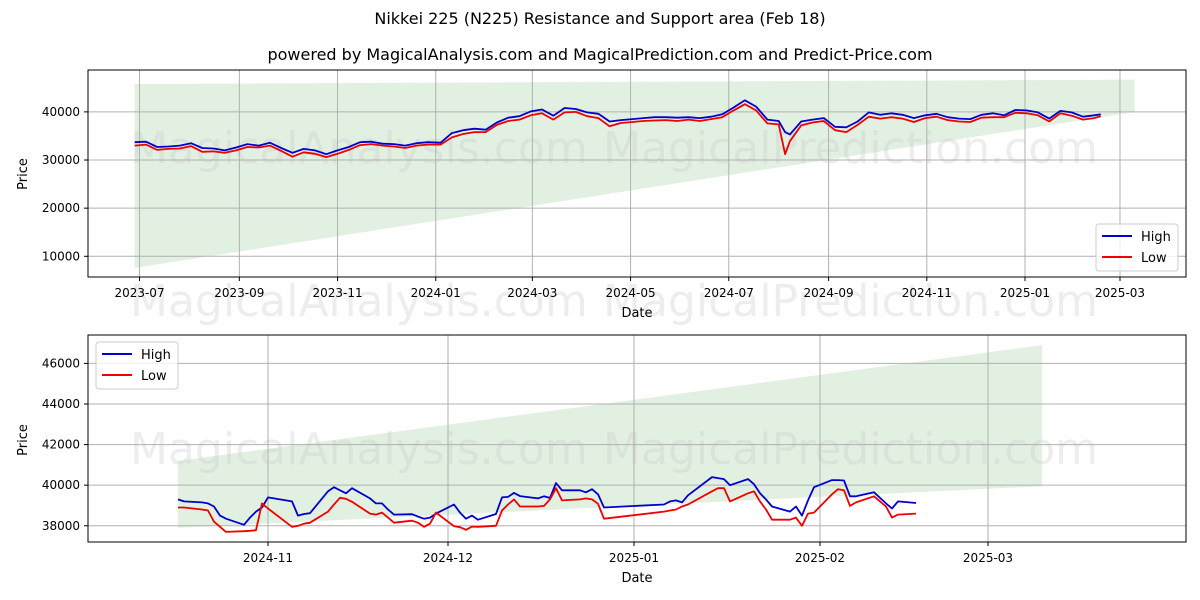  What do you see at coordinates (636, 578) in the screenshot?
I see `bottom-x-axis-label: Date` at bounding box center [636, 578].